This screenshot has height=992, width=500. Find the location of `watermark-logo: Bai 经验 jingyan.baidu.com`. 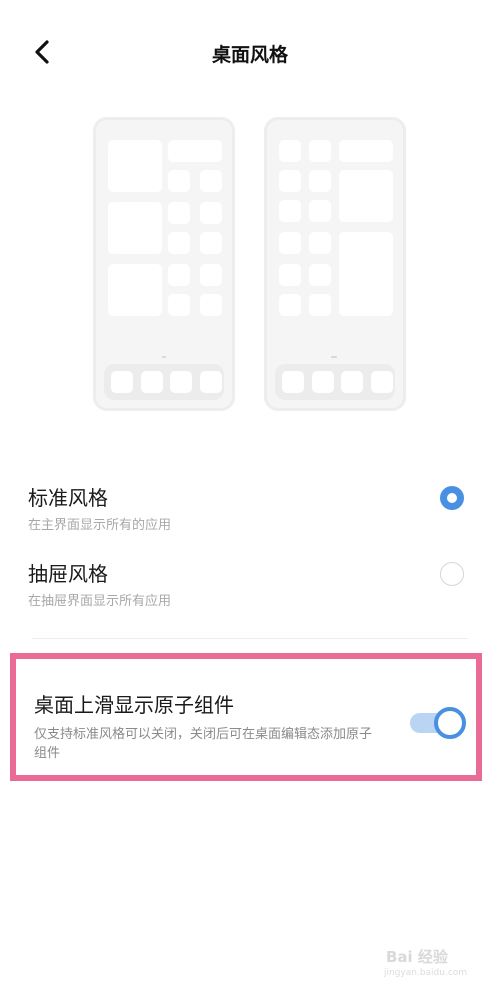

watermark-logo: Bai 经验 jingyan.baidu.com is located at coordinates (426, 964).